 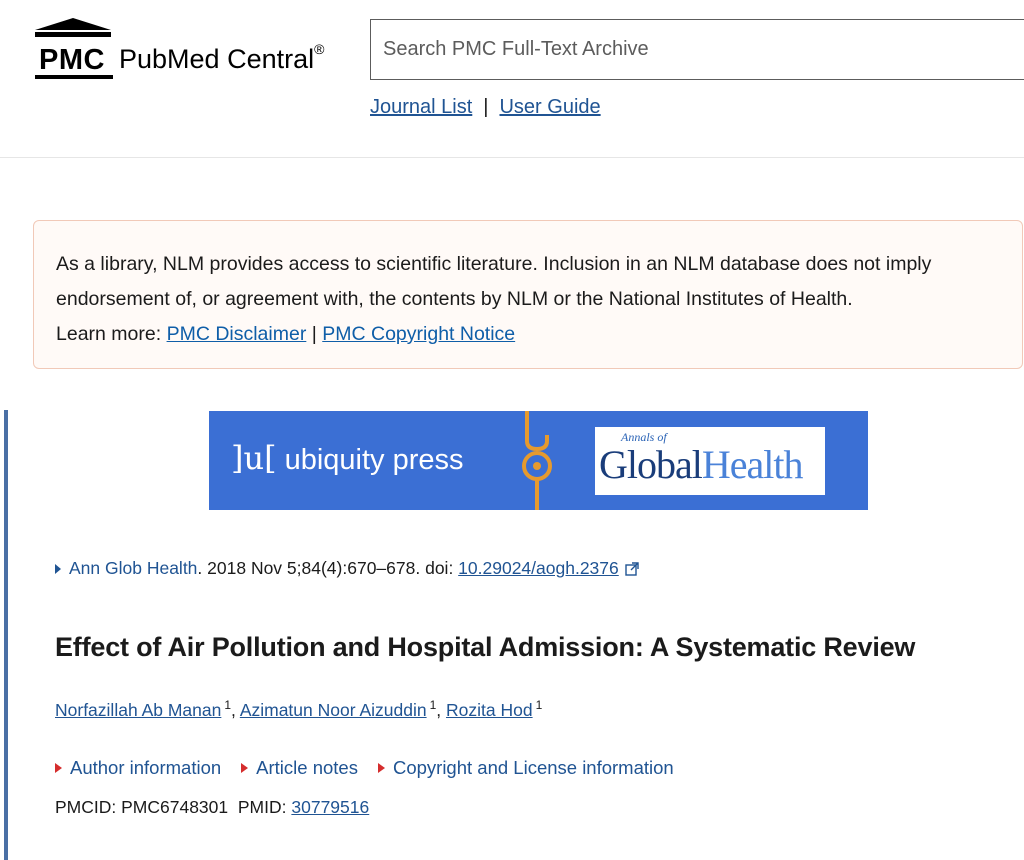 I want to click on annals-global-health-logo: Annals of GlobalHealth, so click(x=710, y=461).